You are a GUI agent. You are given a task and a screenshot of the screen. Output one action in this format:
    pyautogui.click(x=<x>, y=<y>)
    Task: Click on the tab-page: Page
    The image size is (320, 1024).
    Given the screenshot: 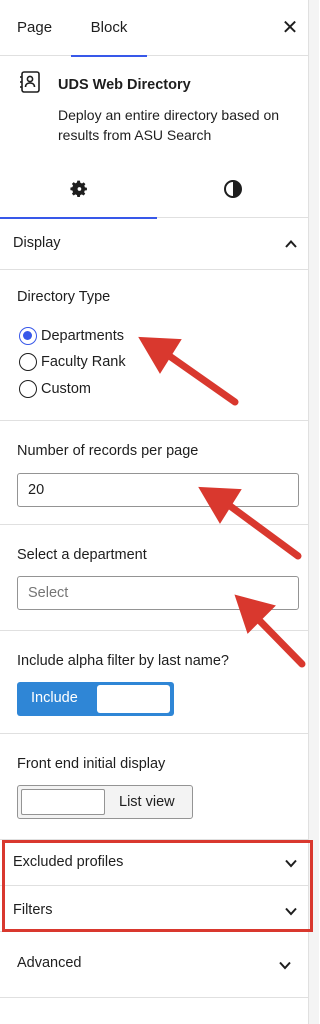 What is the action you would take?
    pyautogui.click(x=34, y=28)
    